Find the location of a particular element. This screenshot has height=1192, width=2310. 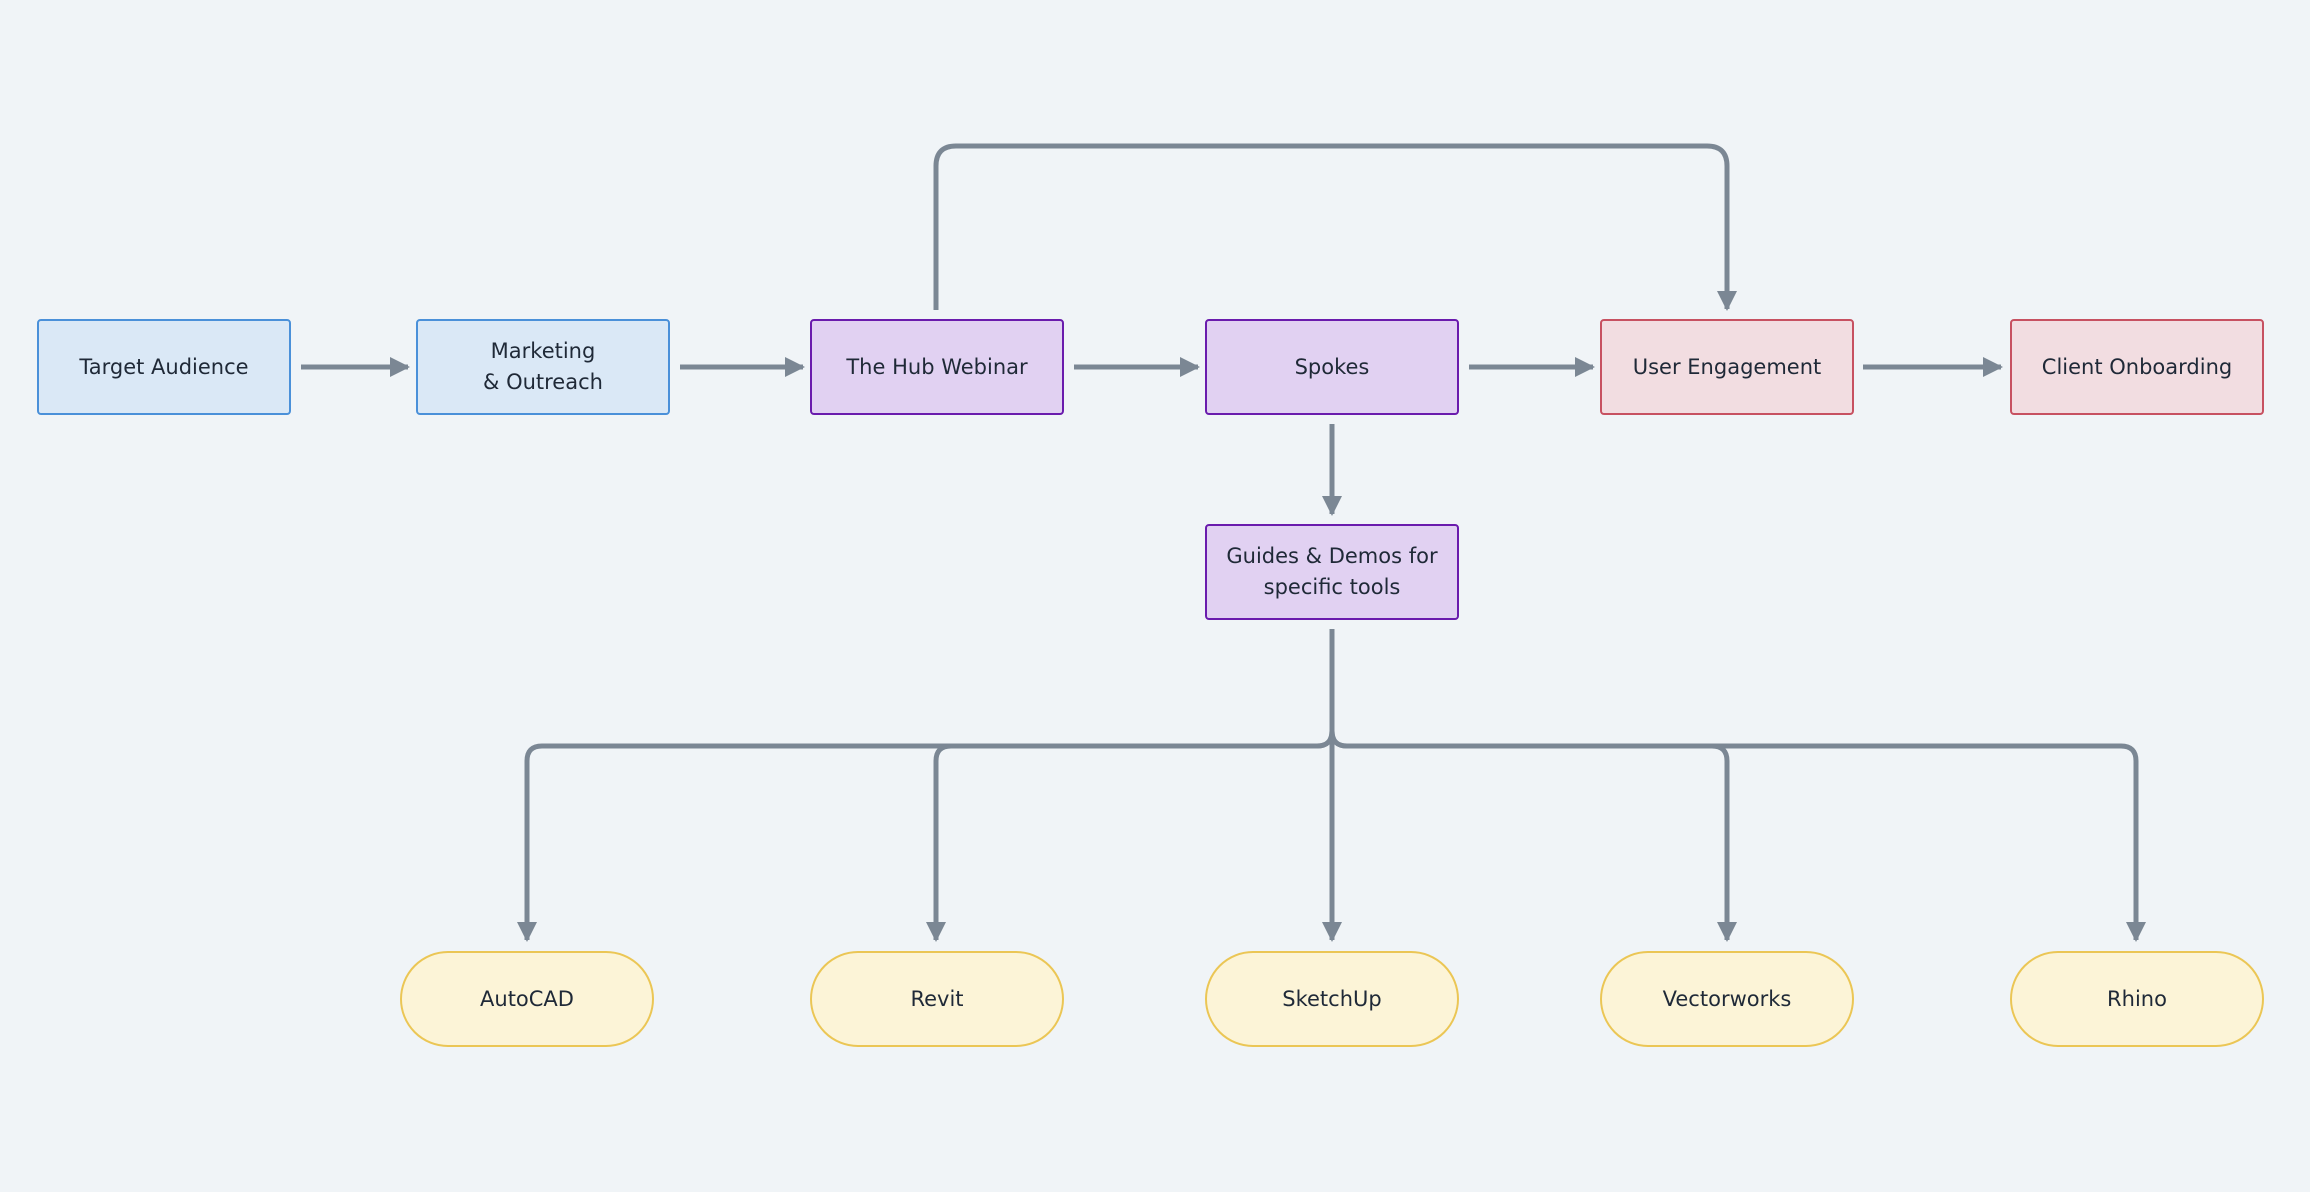

node-hub-webinar-label: The Hub Webinar is located at coordinates (937, 366).